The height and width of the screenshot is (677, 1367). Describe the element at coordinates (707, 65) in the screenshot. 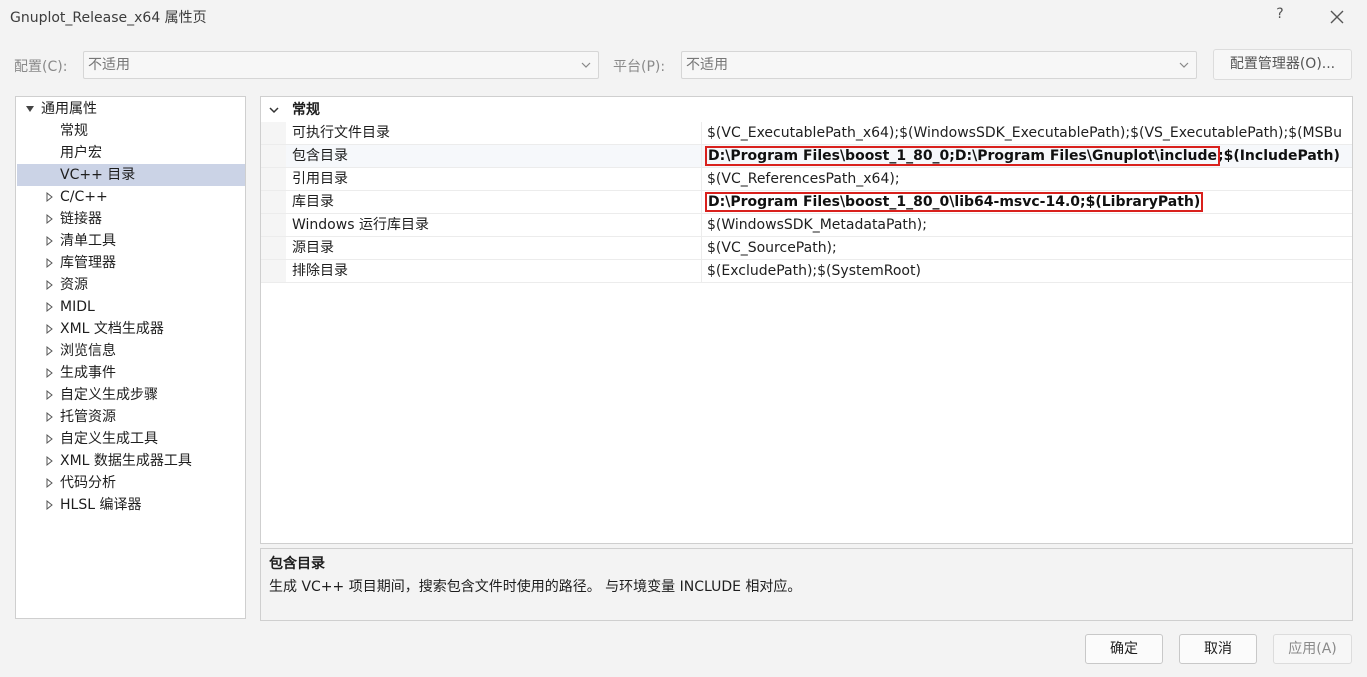

I see `platform-select-value: 不适用` at that location.